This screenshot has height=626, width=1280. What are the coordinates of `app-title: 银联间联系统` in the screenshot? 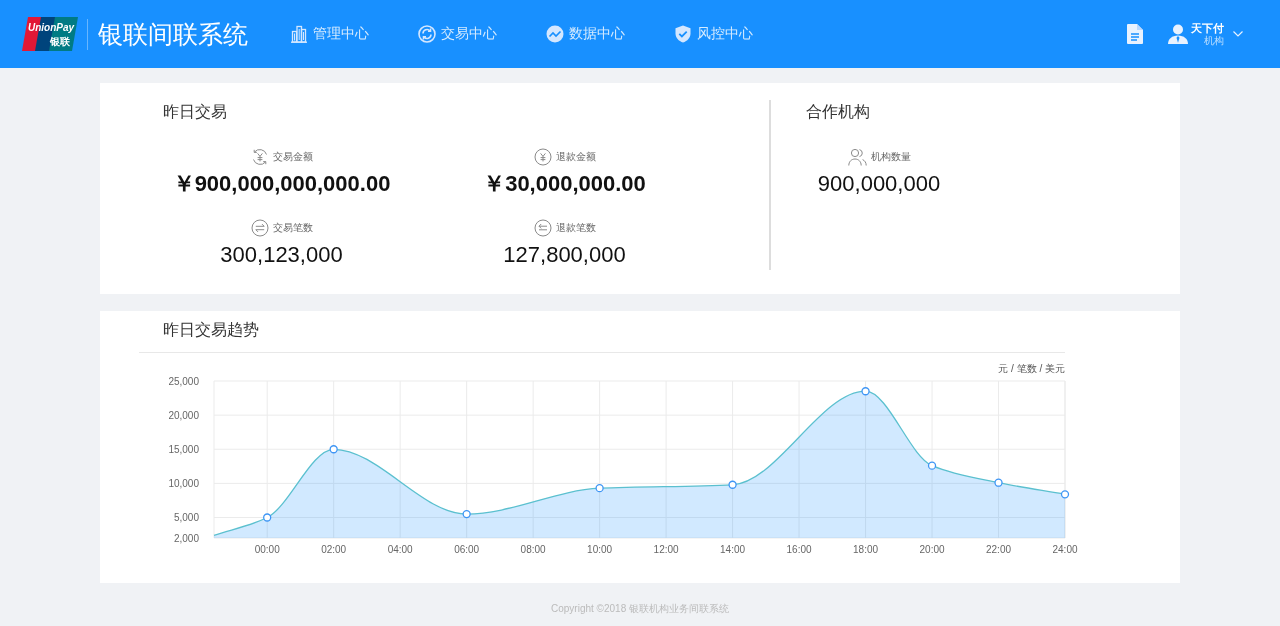 It's located at (173, 34).